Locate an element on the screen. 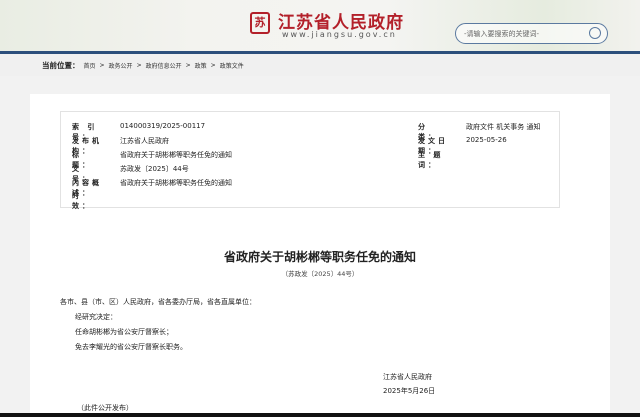 The image size is (640, 417). document-title: 省政府关于胡彬郴等职务任免的通知 is located at coordinates (319, 257).